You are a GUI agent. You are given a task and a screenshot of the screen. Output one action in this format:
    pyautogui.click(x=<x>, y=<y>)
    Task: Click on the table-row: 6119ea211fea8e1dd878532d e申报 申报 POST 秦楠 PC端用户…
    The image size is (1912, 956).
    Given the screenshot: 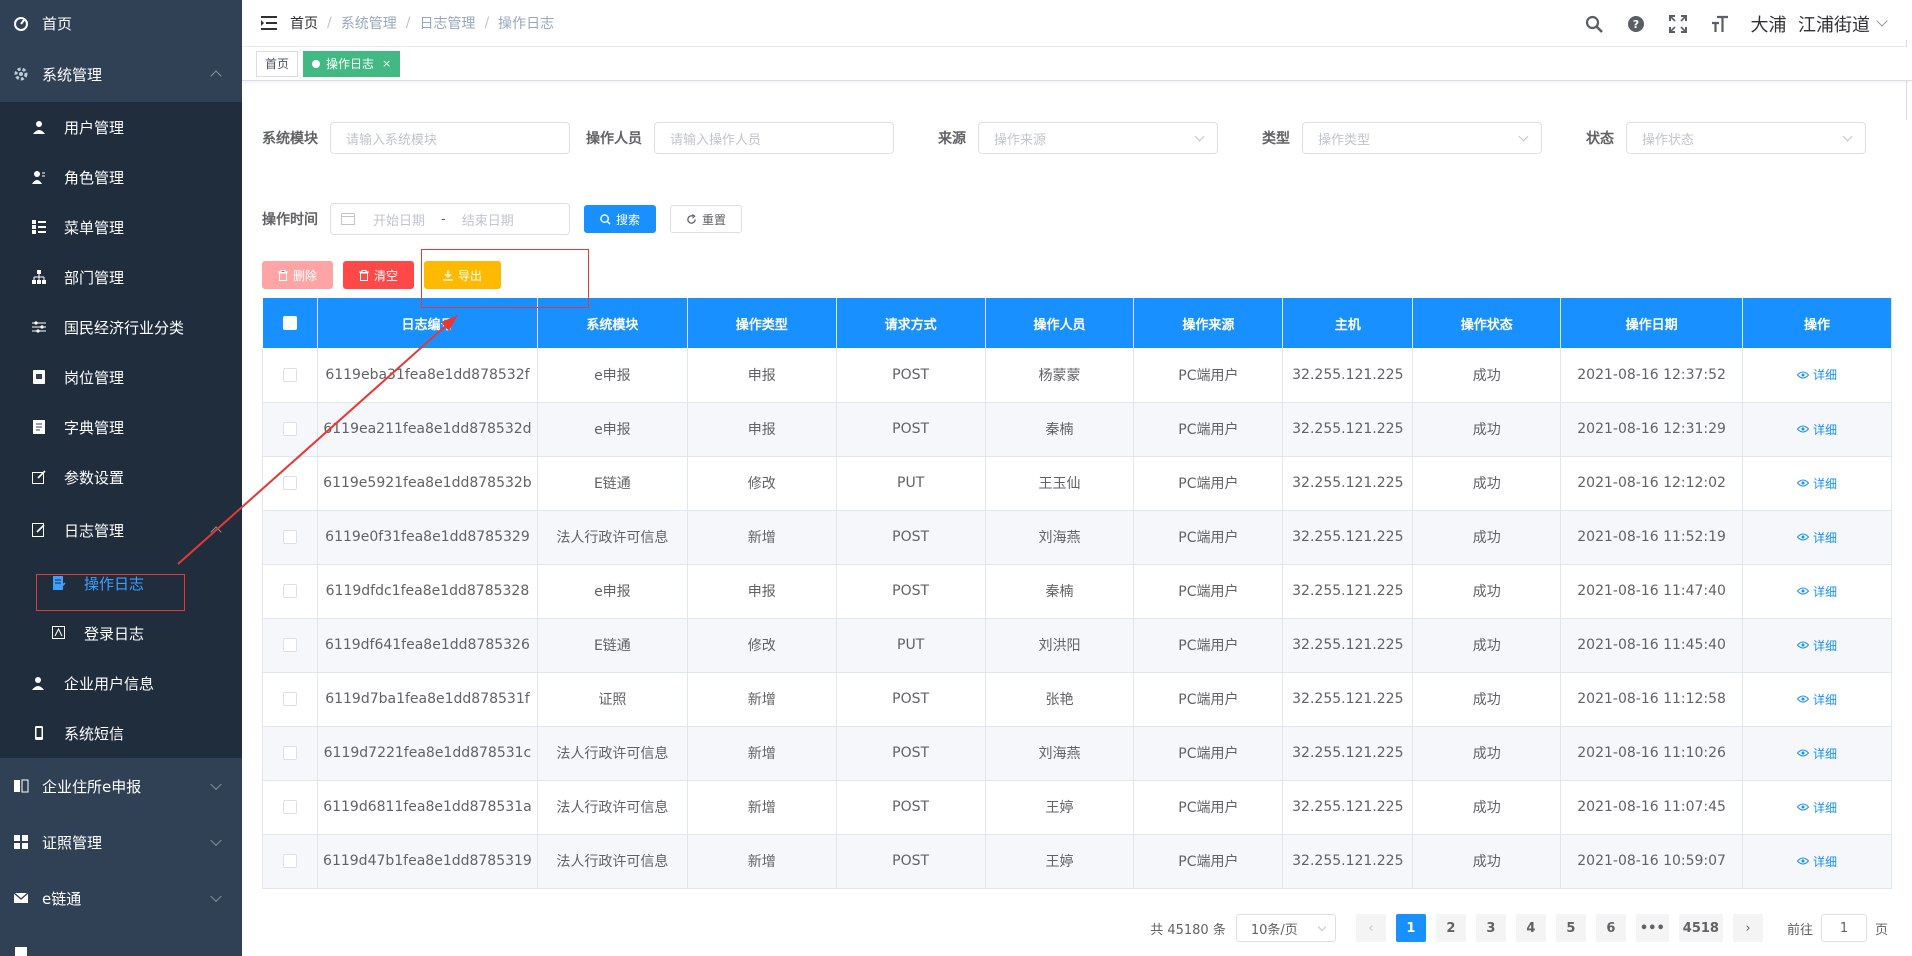 What is the action you would take?
    pyautogui.click(x=1077, y=429)
    